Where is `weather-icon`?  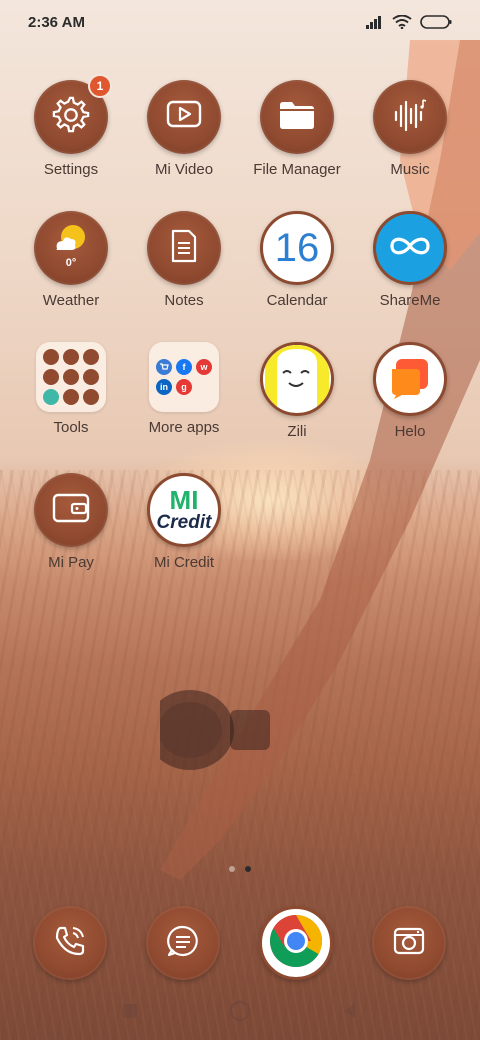
weather-icon is located at coordinates (71, 240).